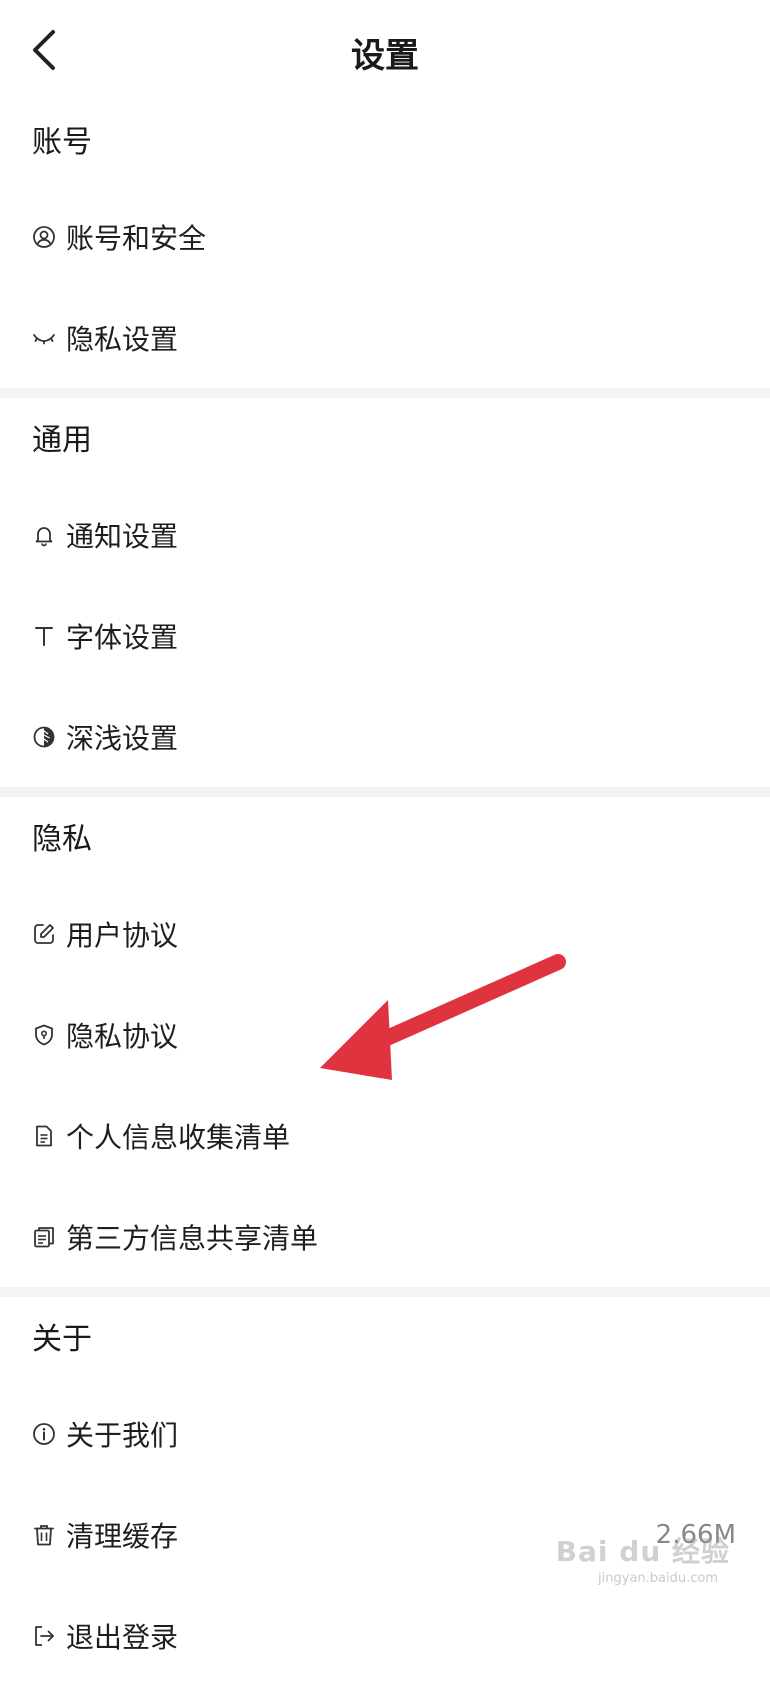  I want to click on contrast-icon, so click(44, 737).